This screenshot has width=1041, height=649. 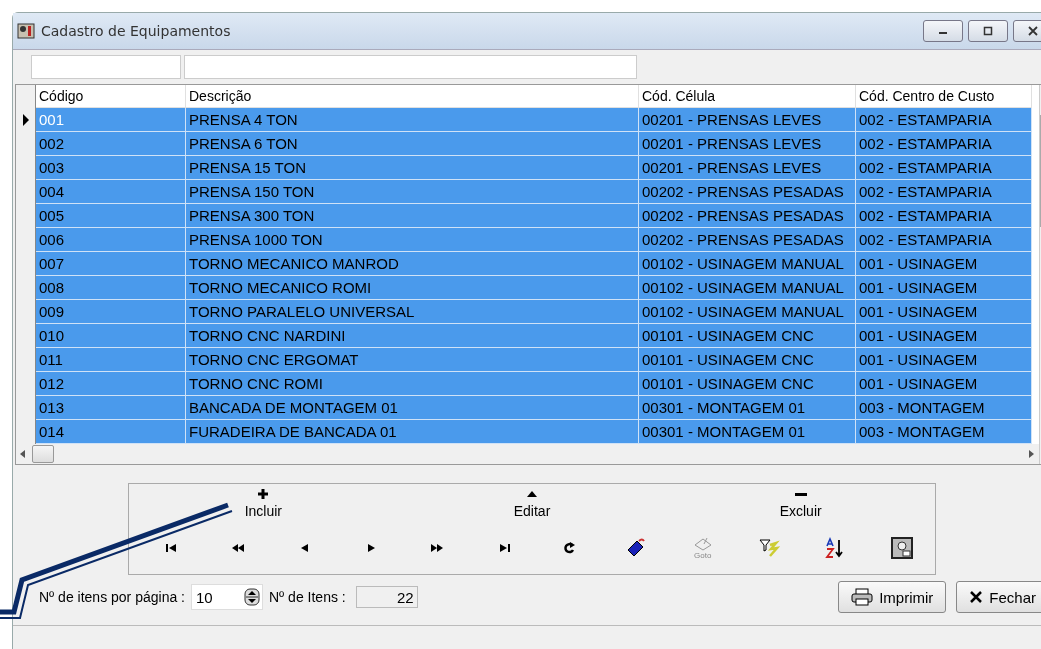 I want to click on table-cell: TORNO CNC ROMI, so click(x=412, y=384).